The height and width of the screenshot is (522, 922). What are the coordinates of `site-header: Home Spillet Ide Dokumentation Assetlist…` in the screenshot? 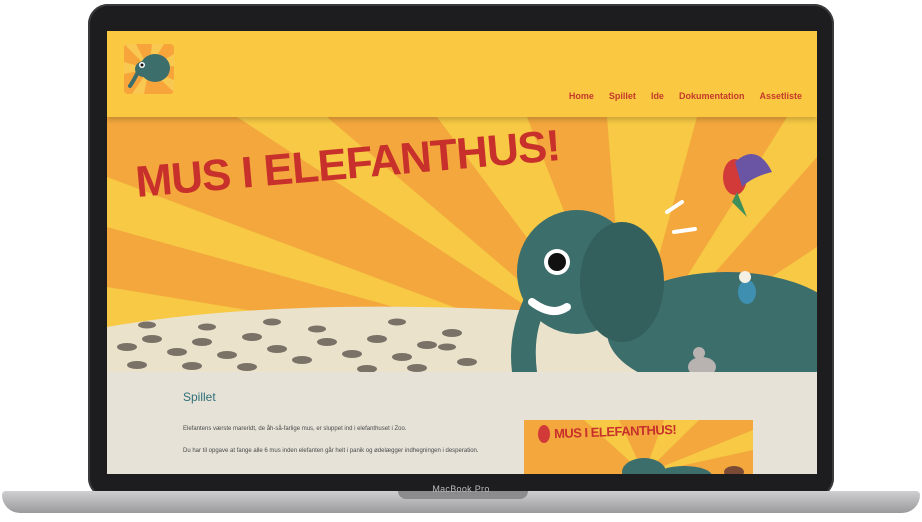 It's located at (462, 74).